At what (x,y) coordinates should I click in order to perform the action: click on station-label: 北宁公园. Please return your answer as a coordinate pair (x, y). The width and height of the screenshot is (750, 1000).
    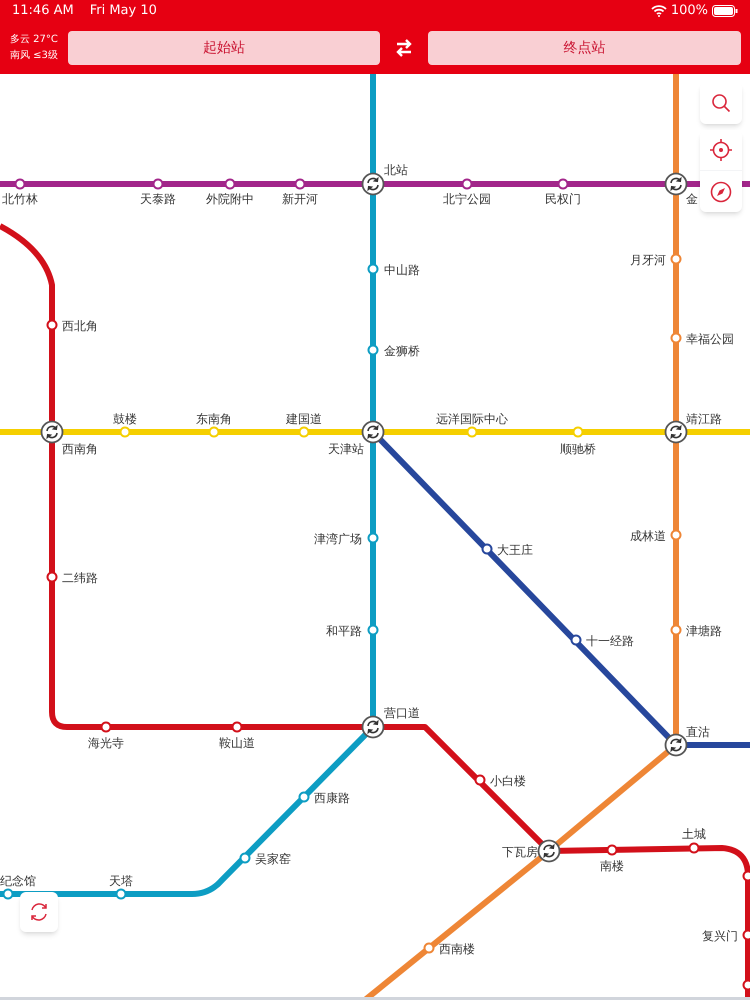
    Looking at the image, I should click on (467, 199).